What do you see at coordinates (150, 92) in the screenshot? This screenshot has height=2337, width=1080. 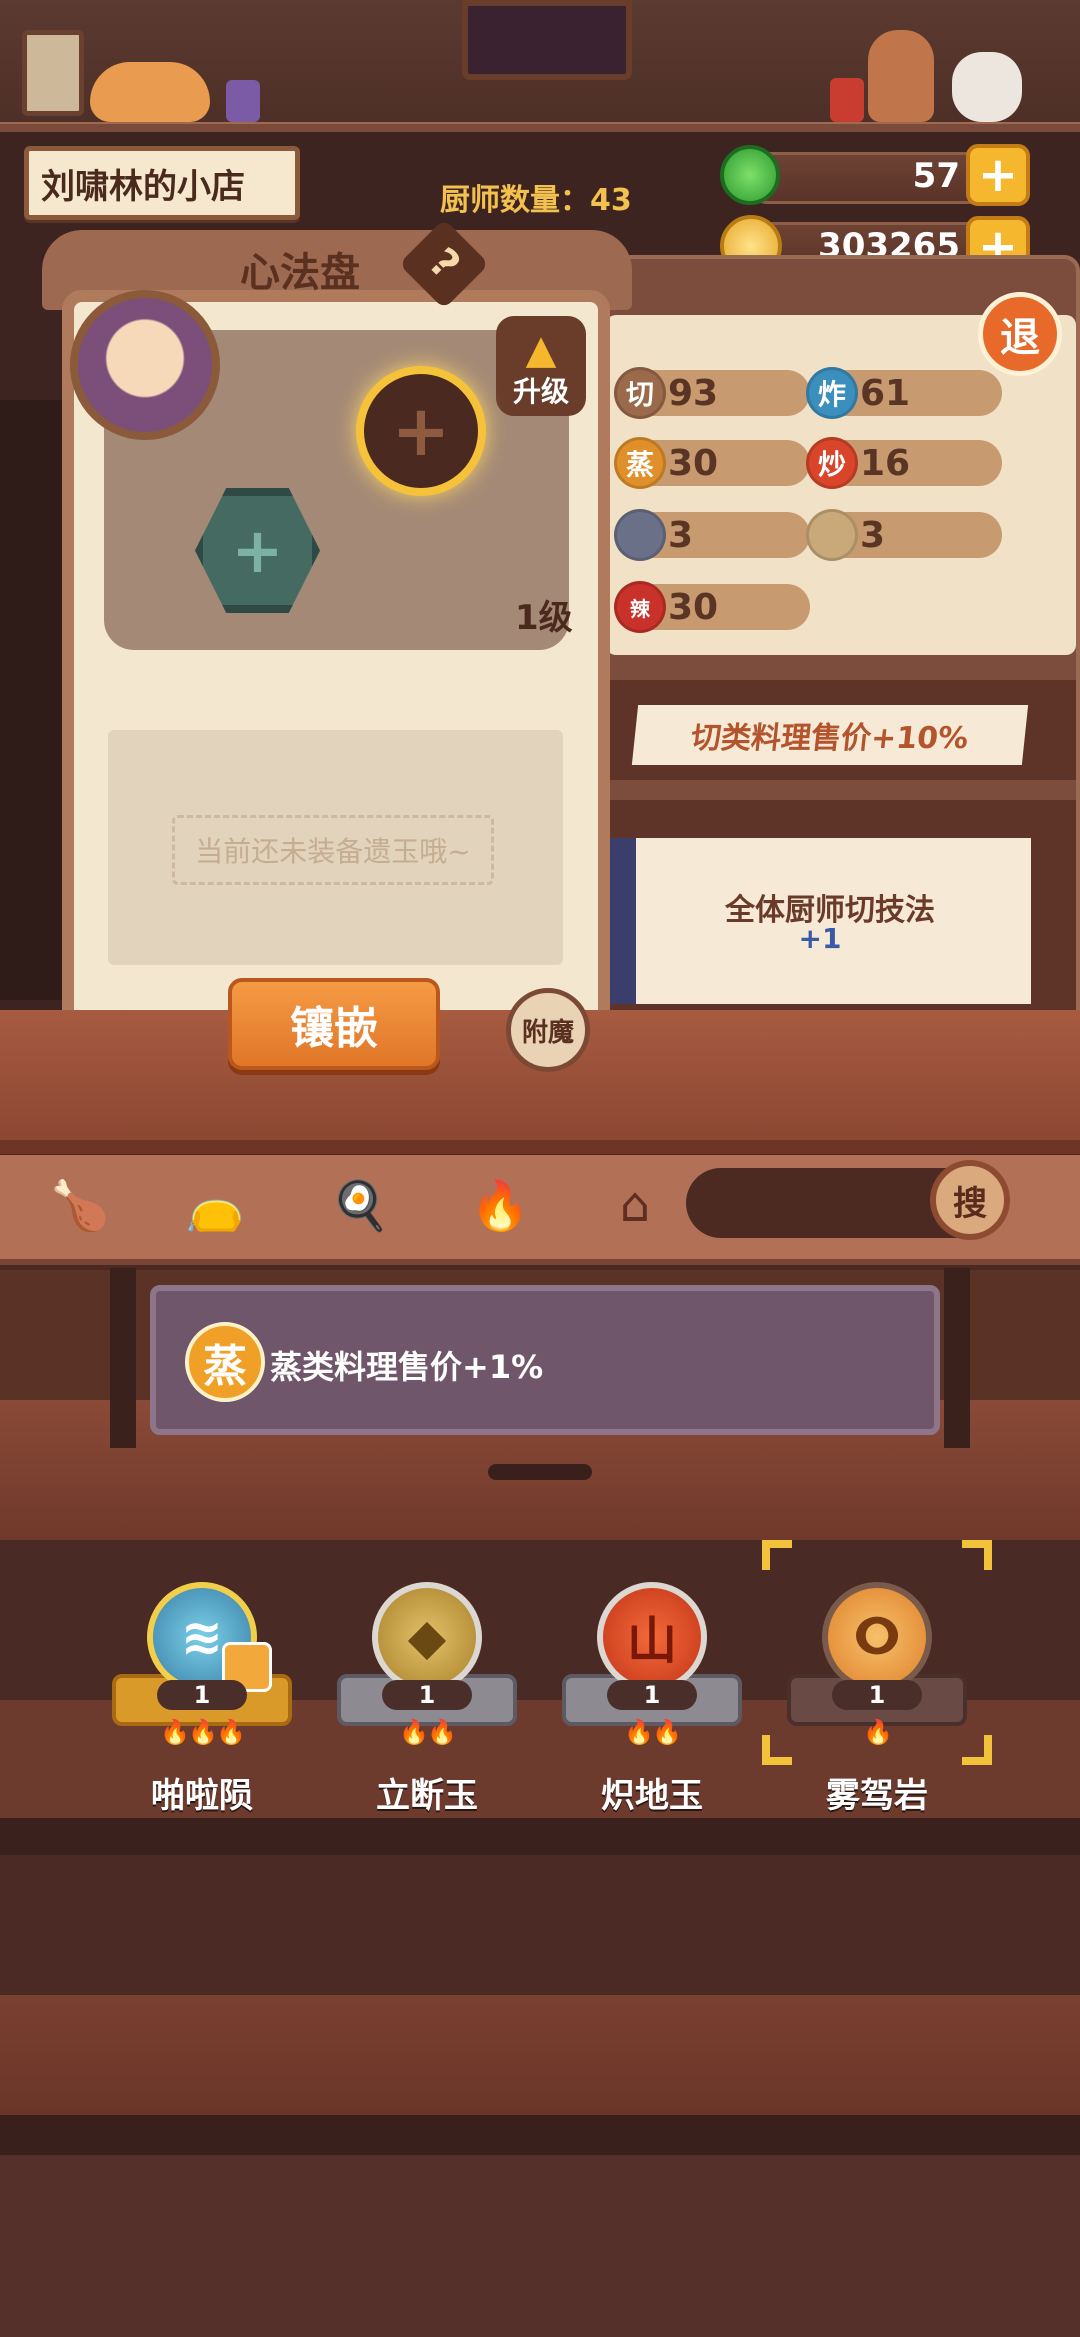 I see `cat-icon` at bounding box center [150, 92].